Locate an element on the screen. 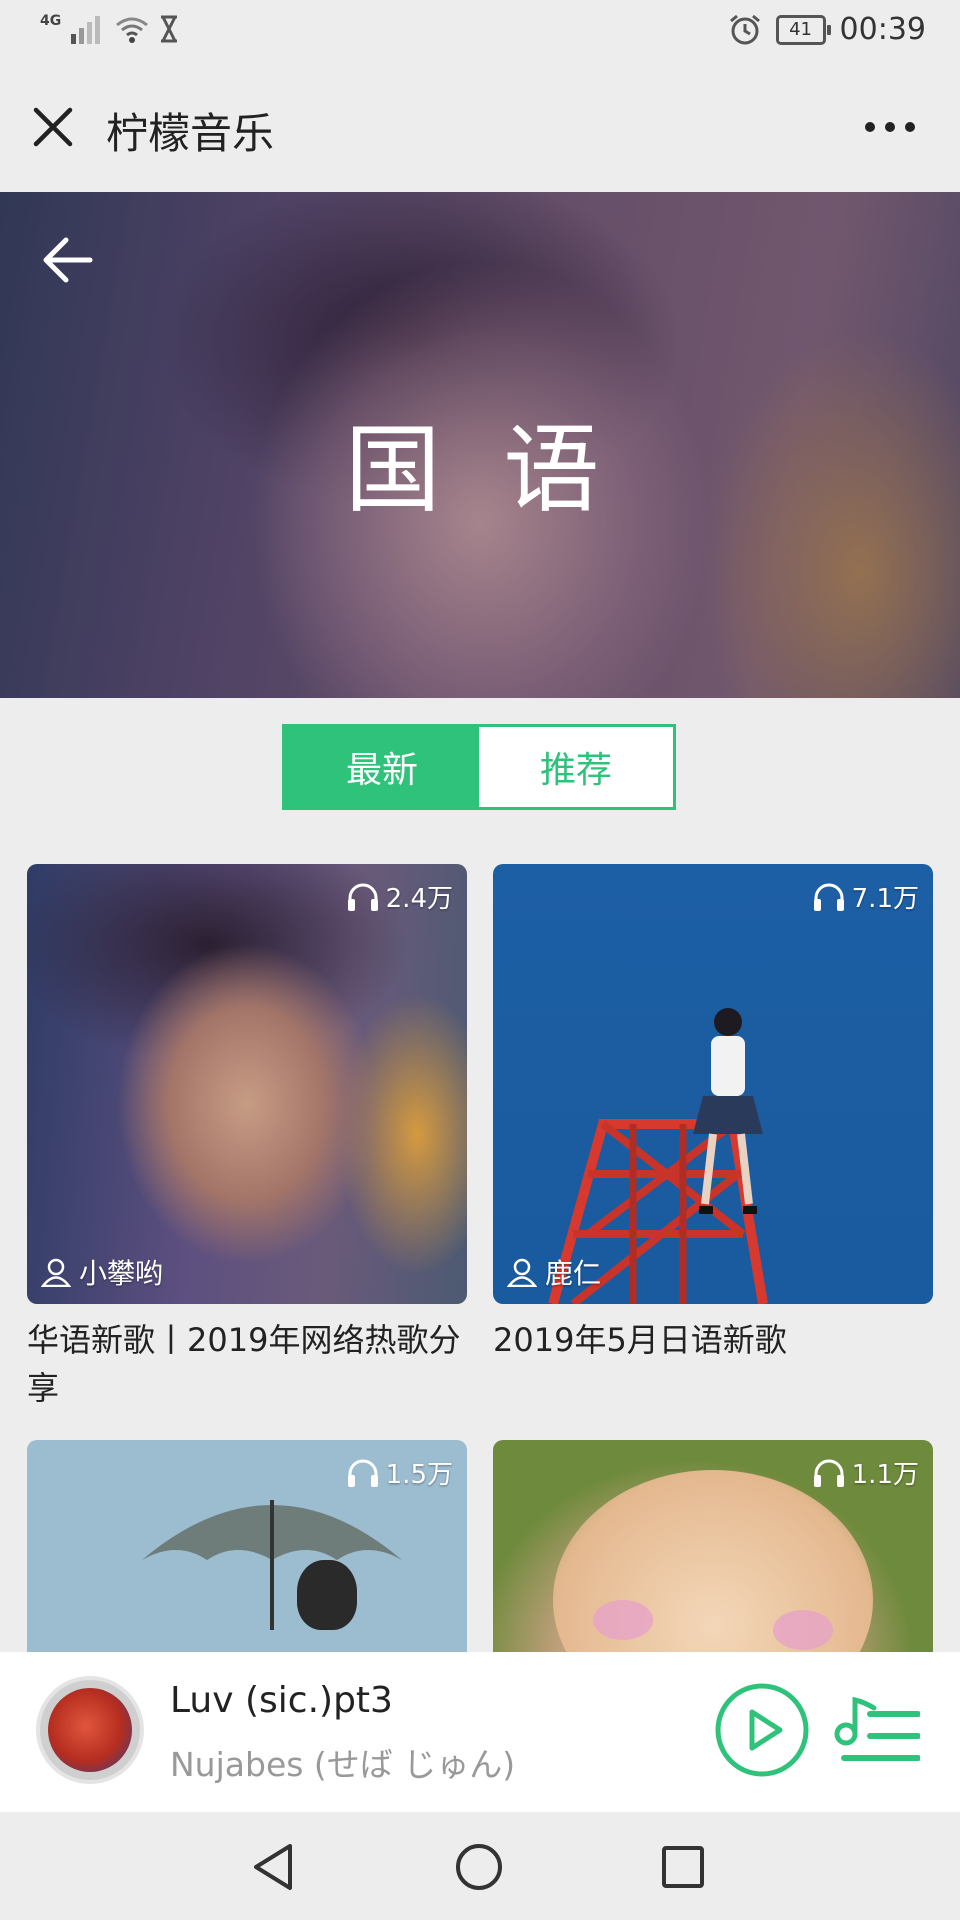  status-right: 41 00:39 is located at coordinates (827, 29).